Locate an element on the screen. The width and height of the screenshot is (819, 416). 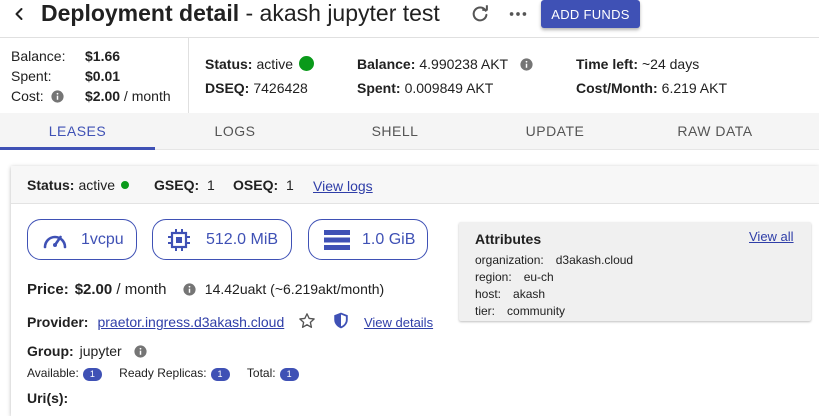
ready-replicas-label: Ready Replicas: is located at coordinates (163, 373).